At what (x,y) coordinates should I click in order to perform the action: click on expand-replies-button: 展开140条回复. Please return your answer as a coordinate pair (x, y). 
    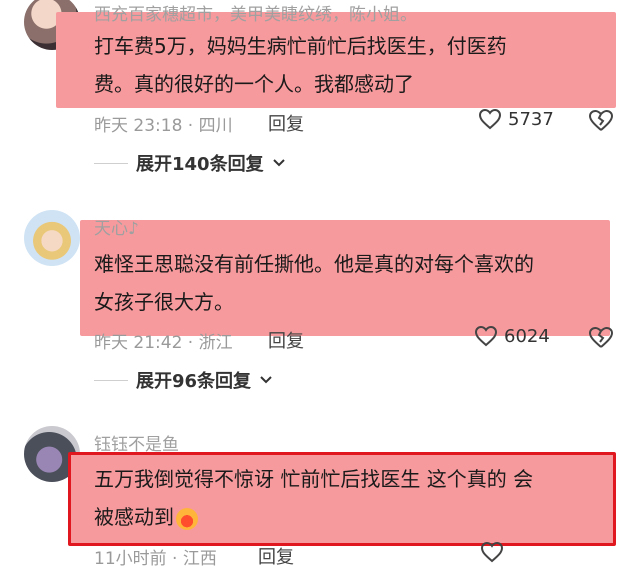
    Looking at the image, I should click on (190, 163).